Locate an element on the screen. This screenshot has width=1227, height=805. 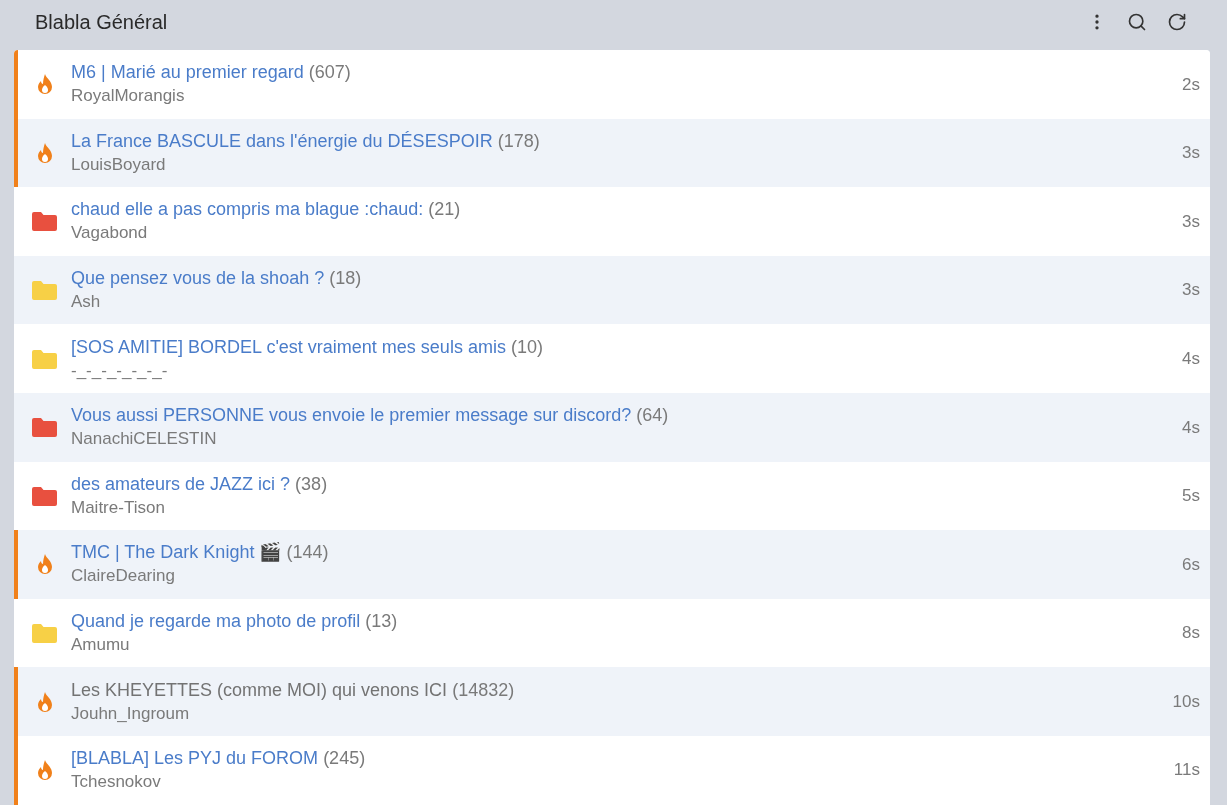
reply-count: (13) is located at coordinates (381, 621).